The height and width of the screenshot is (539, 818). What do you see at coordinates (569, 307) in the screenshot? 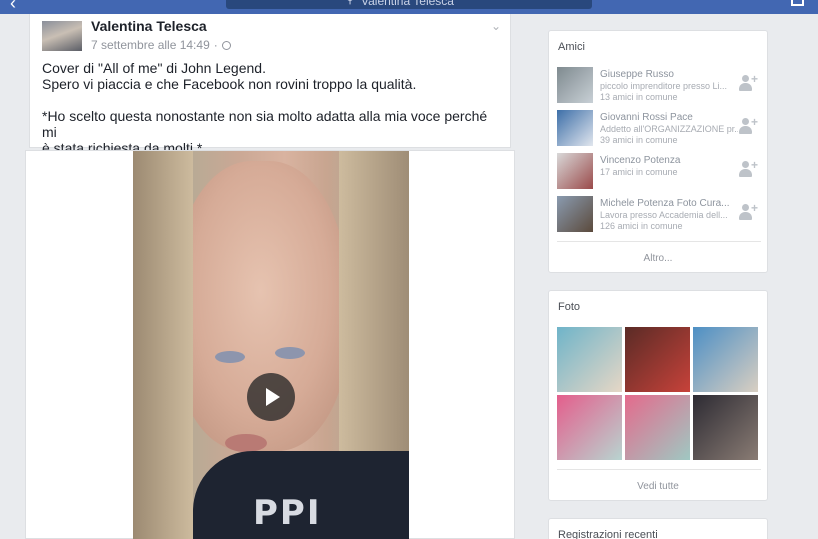
I see `photos-title: Foto` at bounding box center [569, 307].